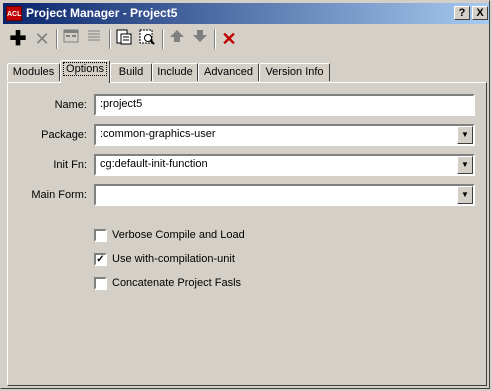  Describe the element at coordinates (158, 134) in the screenshot. I see `package-value: :common-graphics-user` at that location.